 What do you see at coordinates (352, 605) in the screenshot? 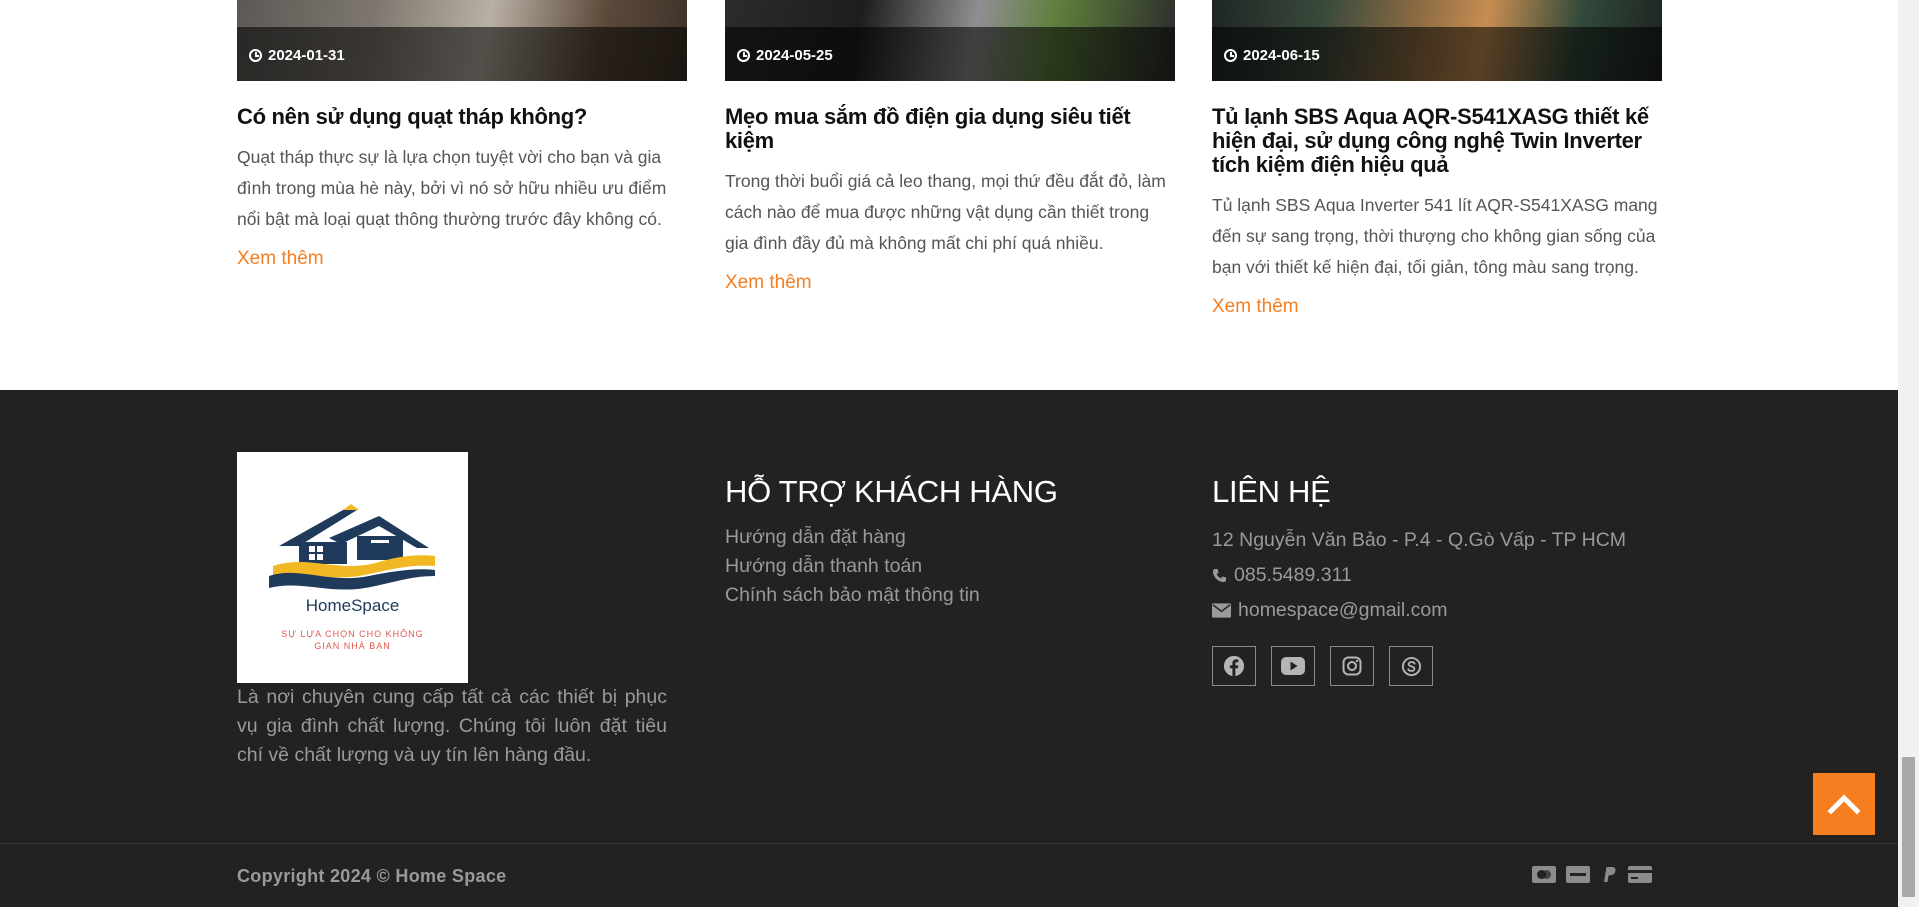
I see `logo-brand-name: HomeSpace` at bounding box center [352, 605].